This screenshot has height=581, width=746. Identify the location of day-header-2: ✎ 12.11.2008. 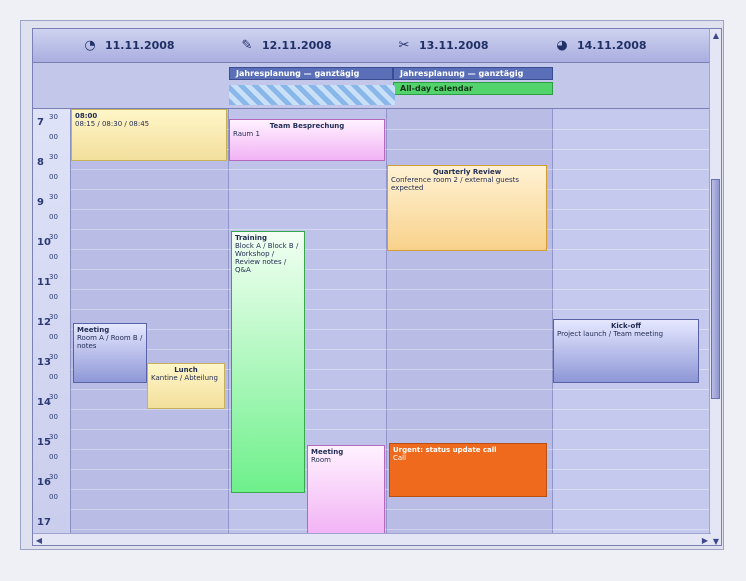
(285, 45).